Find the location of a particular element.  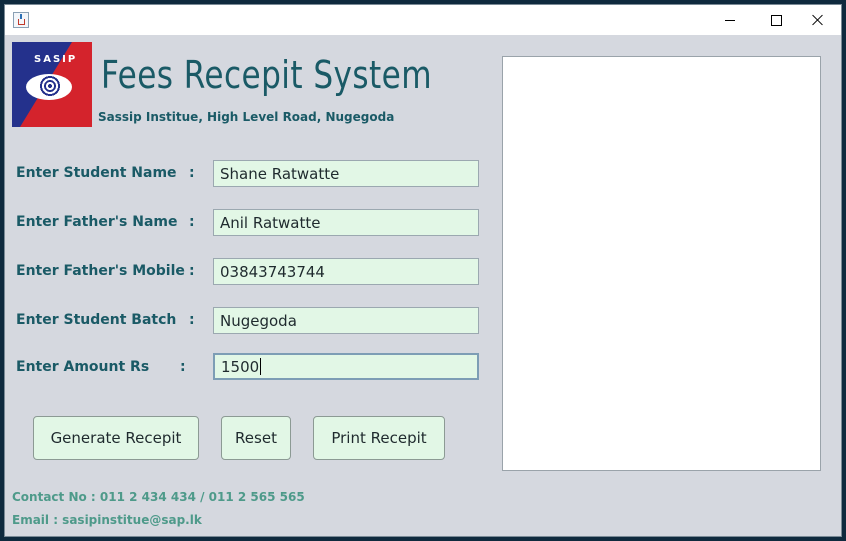

student-batch-label: Enter Student Batch is located at coordinates (96, 320).